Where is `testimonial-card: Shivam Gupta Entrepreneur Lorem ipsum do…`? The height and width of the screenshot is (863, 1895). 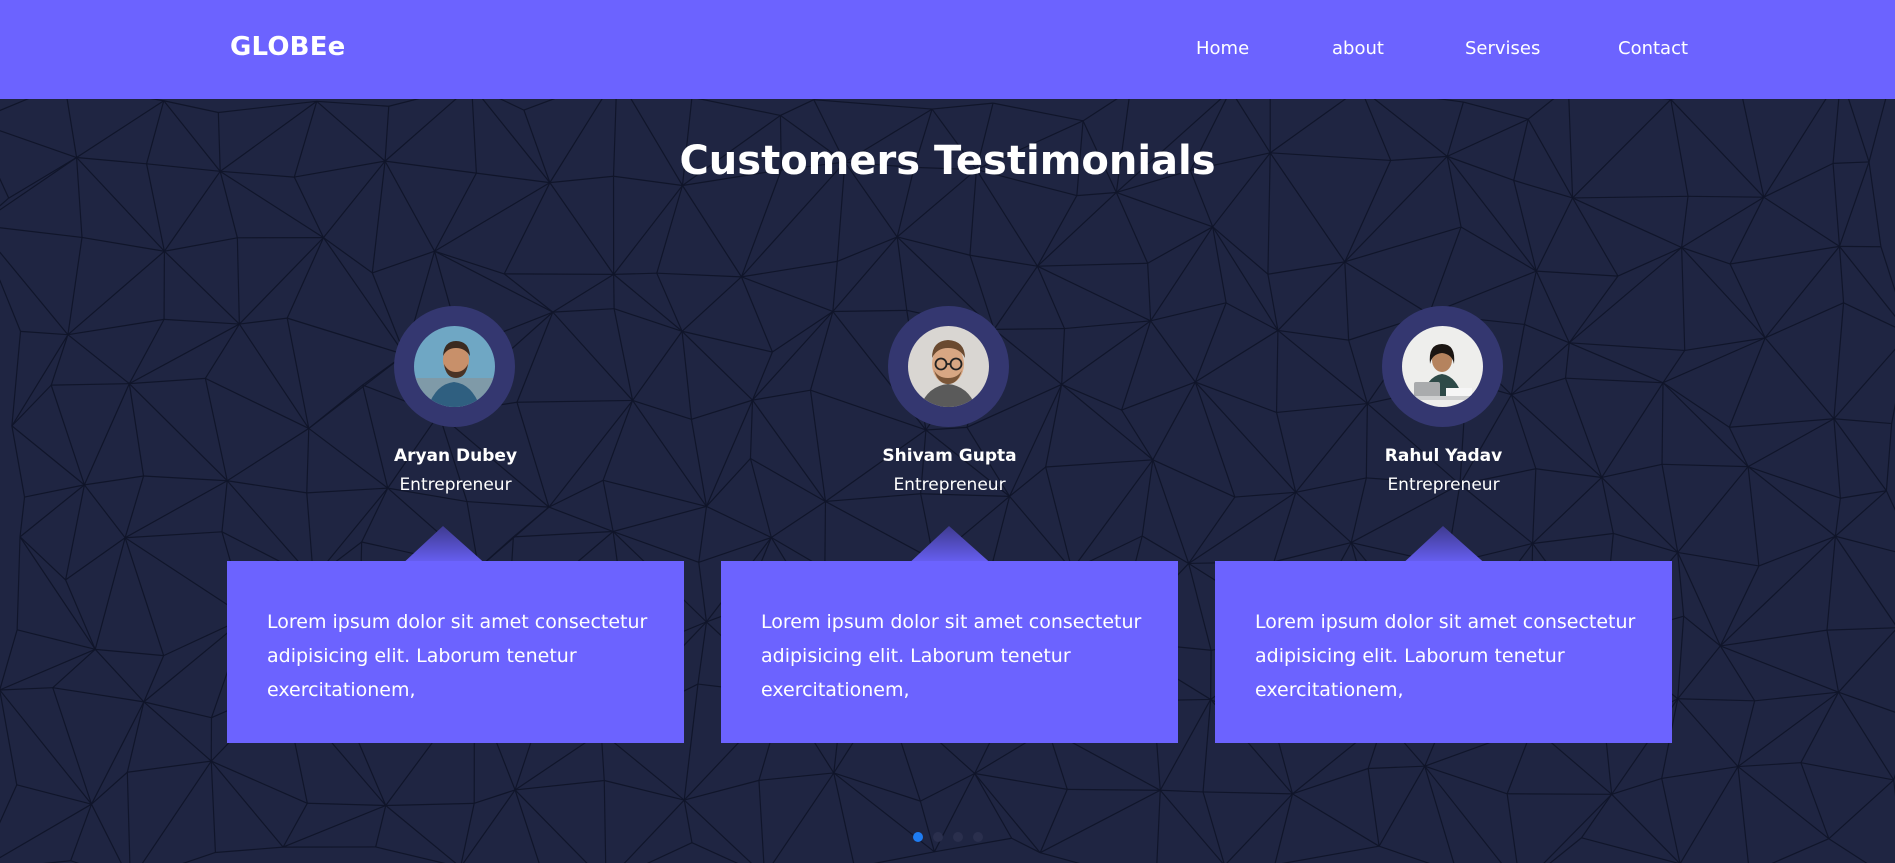
testimonial-card: Shivam Gupta Entrepreneur Lorem ipsum do… is located at coordinates (949, 524).